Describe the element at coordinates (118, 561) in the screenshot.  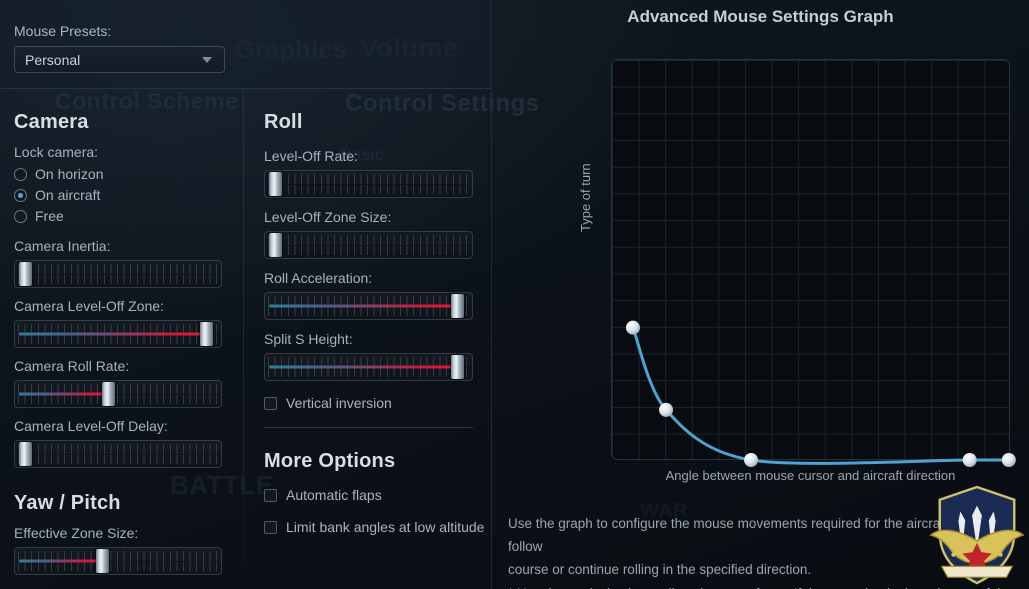
I see `effective-zone-size-slider` at that location.